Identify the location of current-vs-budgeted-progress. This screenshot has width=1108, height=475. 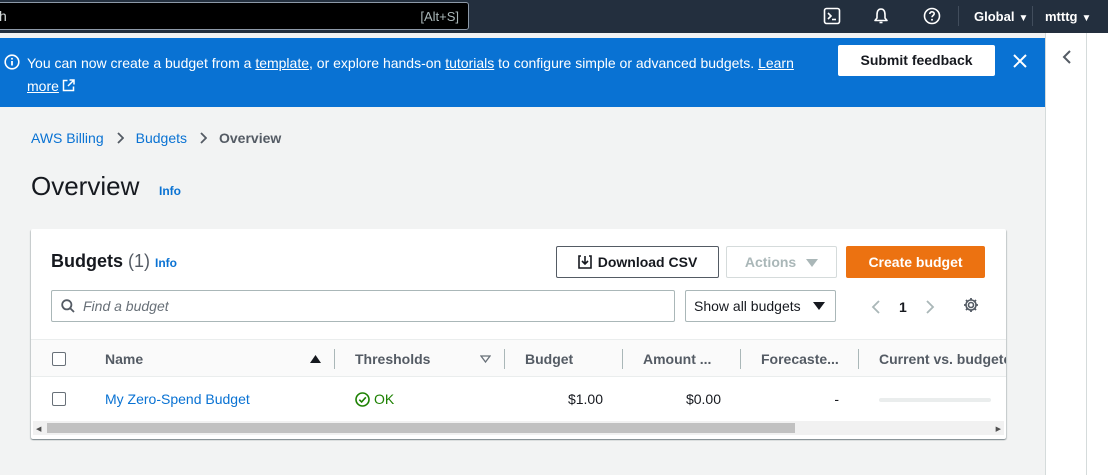
(935, 400).